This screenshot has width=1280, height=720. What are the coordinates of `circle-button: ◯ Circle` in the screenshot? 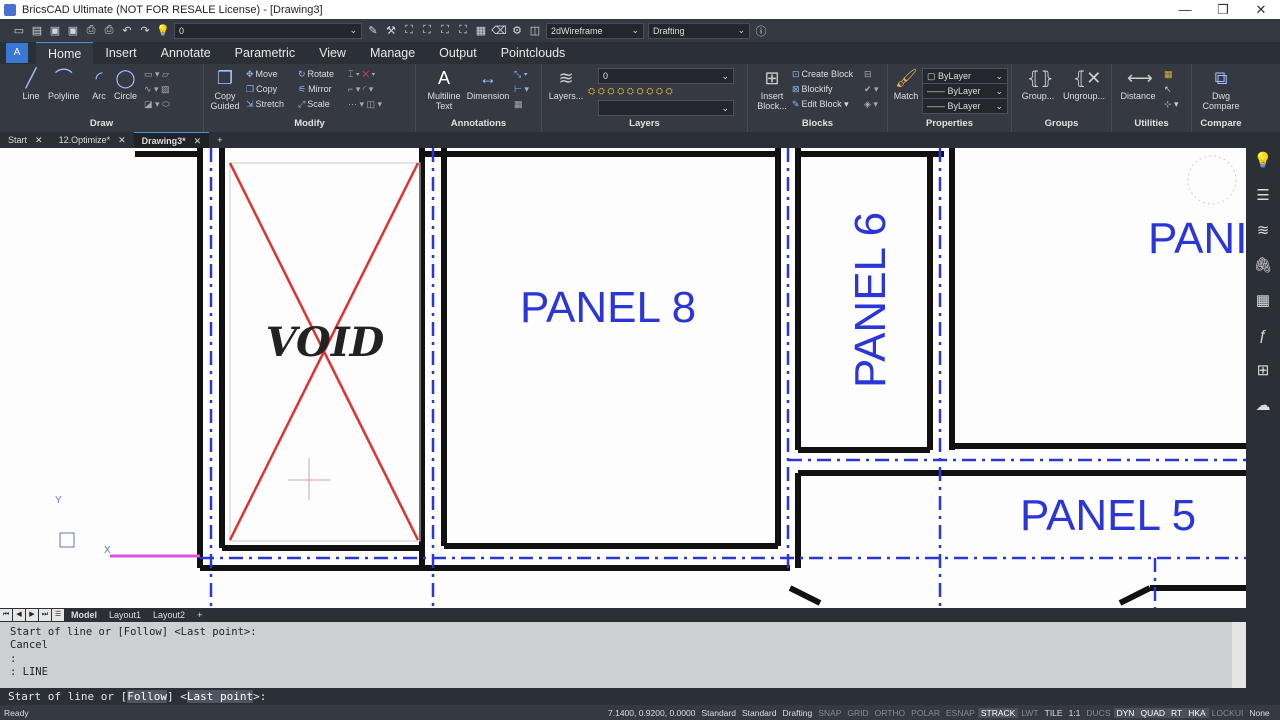 It's located at (125, 84).